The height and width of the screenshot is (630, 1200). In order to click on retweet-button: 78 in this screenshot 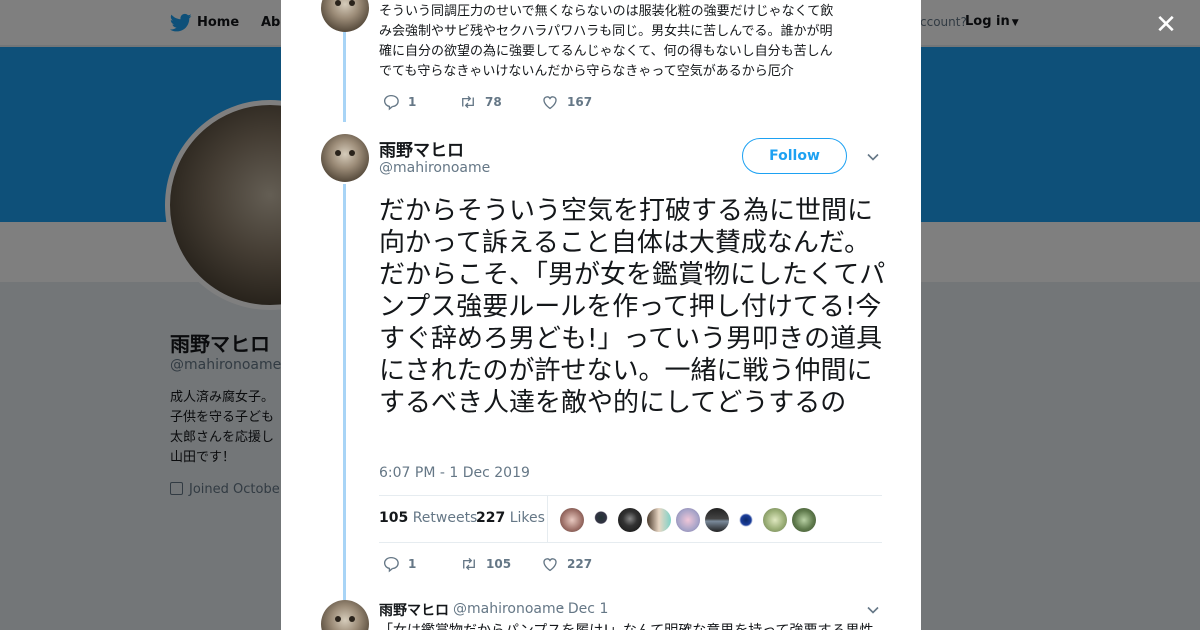, I will do `click(480, 102)`.